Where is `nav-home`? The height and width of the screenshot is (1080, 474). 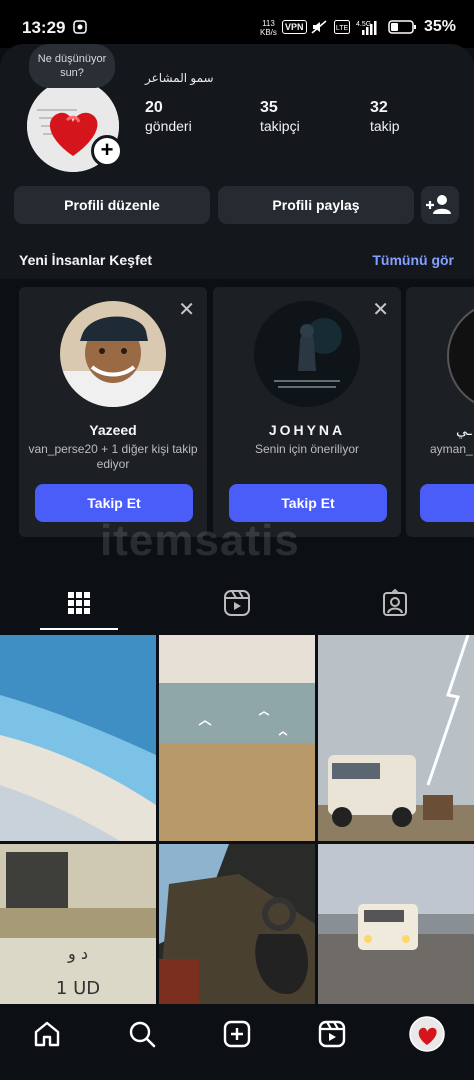 nav-home is located at coordinates (47, 1034).